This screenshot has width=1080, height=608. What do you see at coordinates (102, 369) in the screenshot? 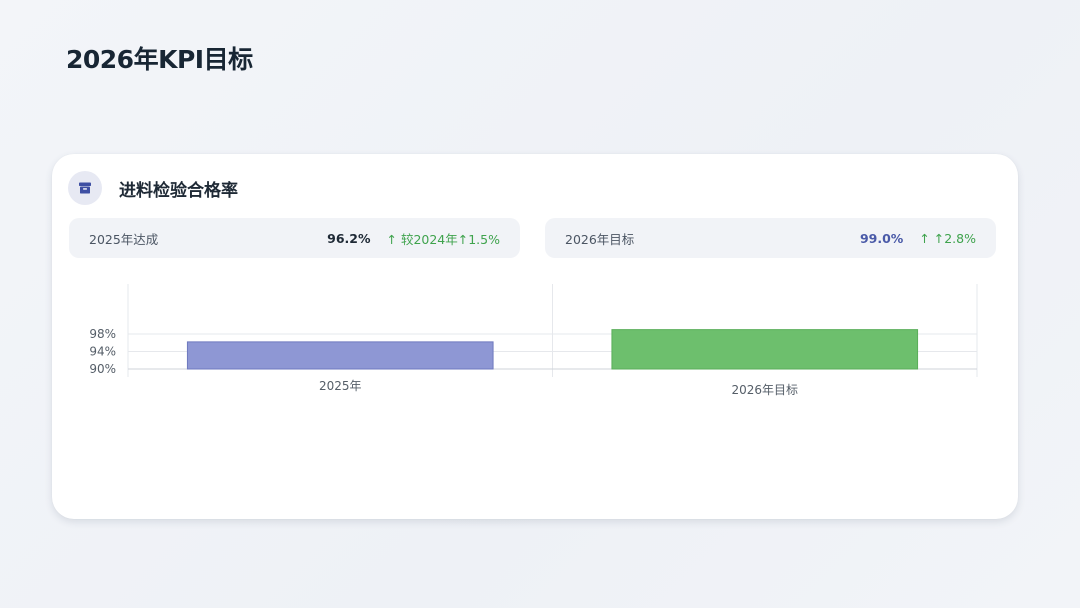
I see `y-tick-label: 90%` at bounding box center [102, 369].